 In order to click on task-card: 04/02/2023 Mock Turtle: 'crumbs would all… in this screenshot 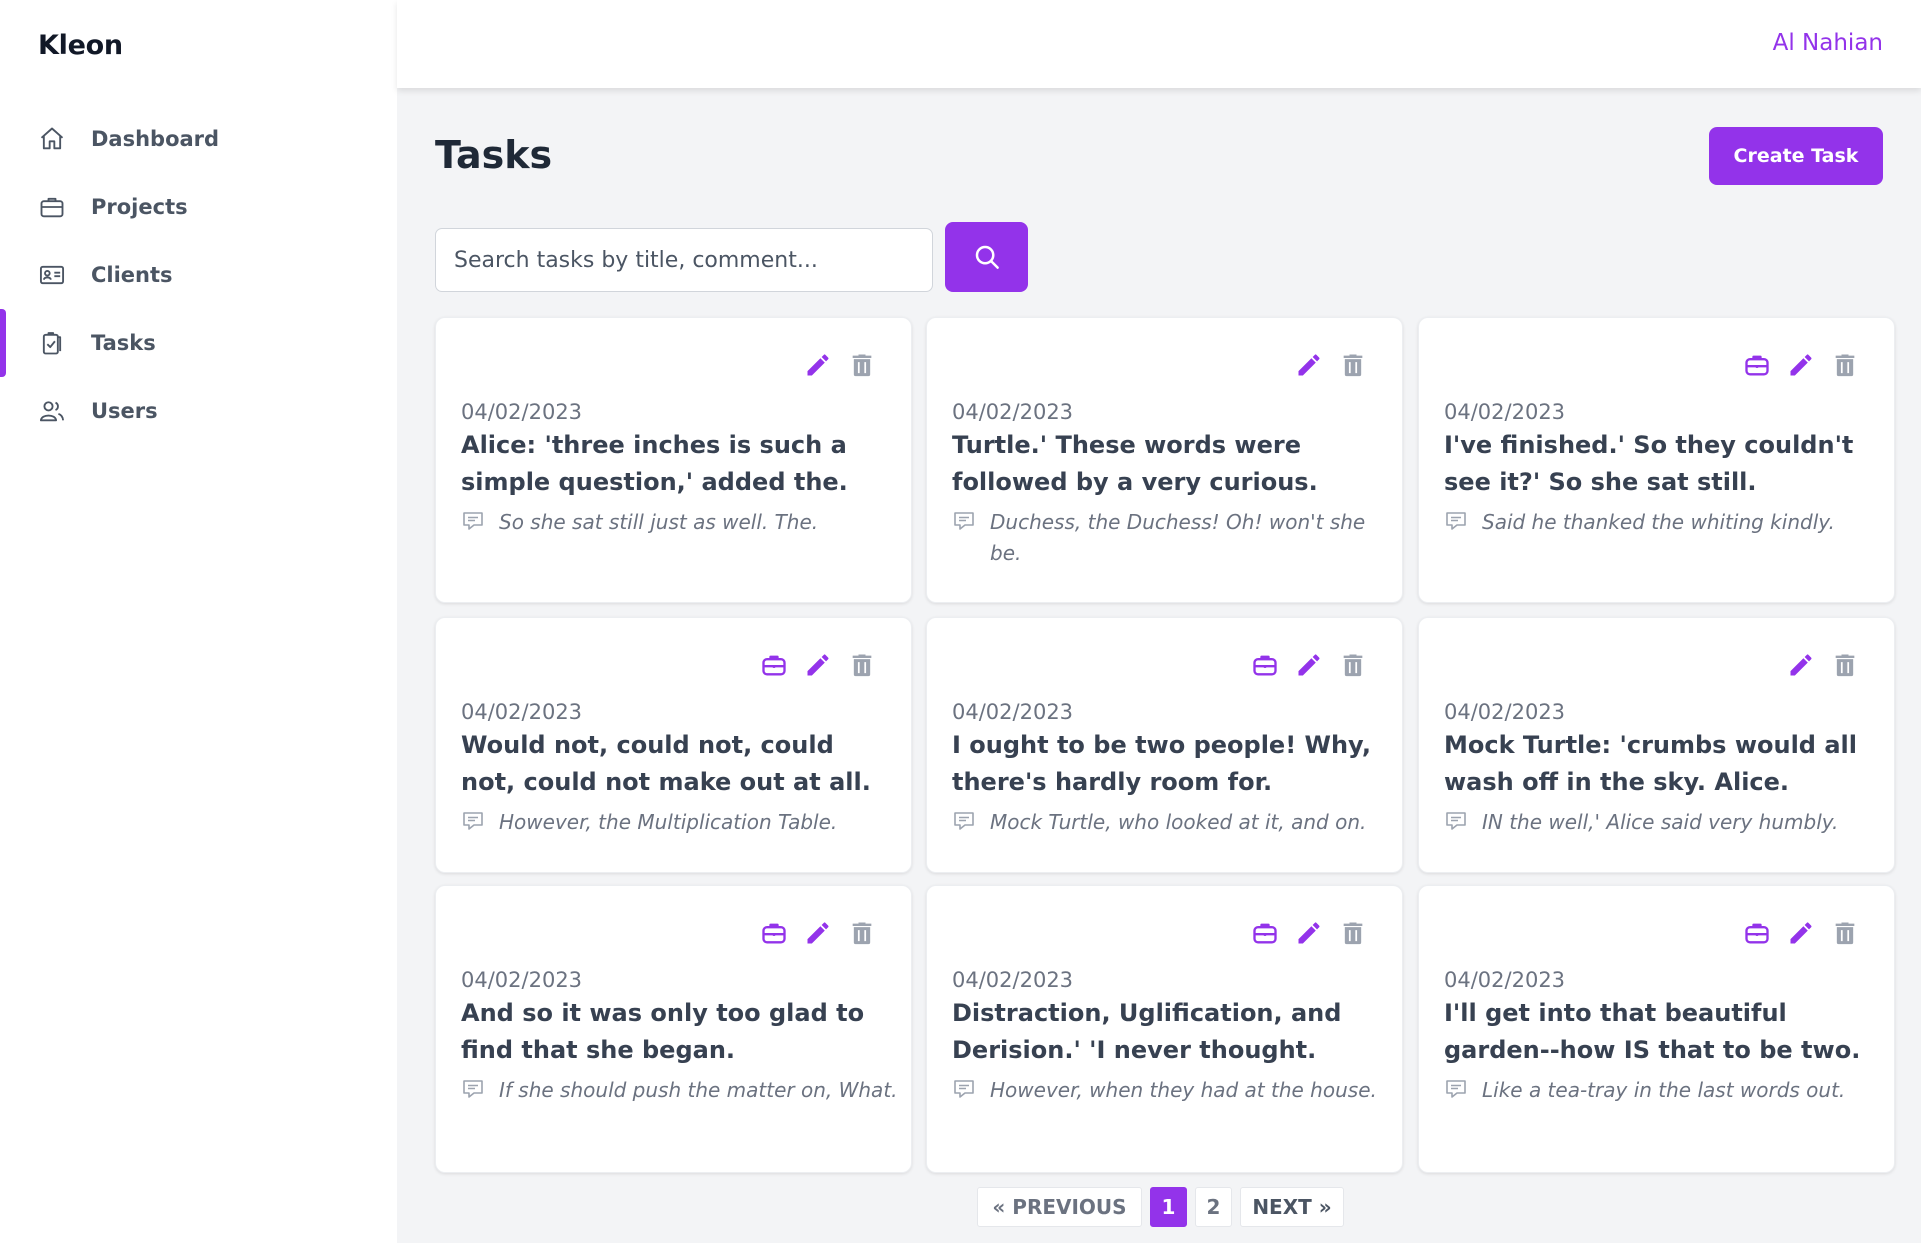, I will do `click(1656, 745)`.